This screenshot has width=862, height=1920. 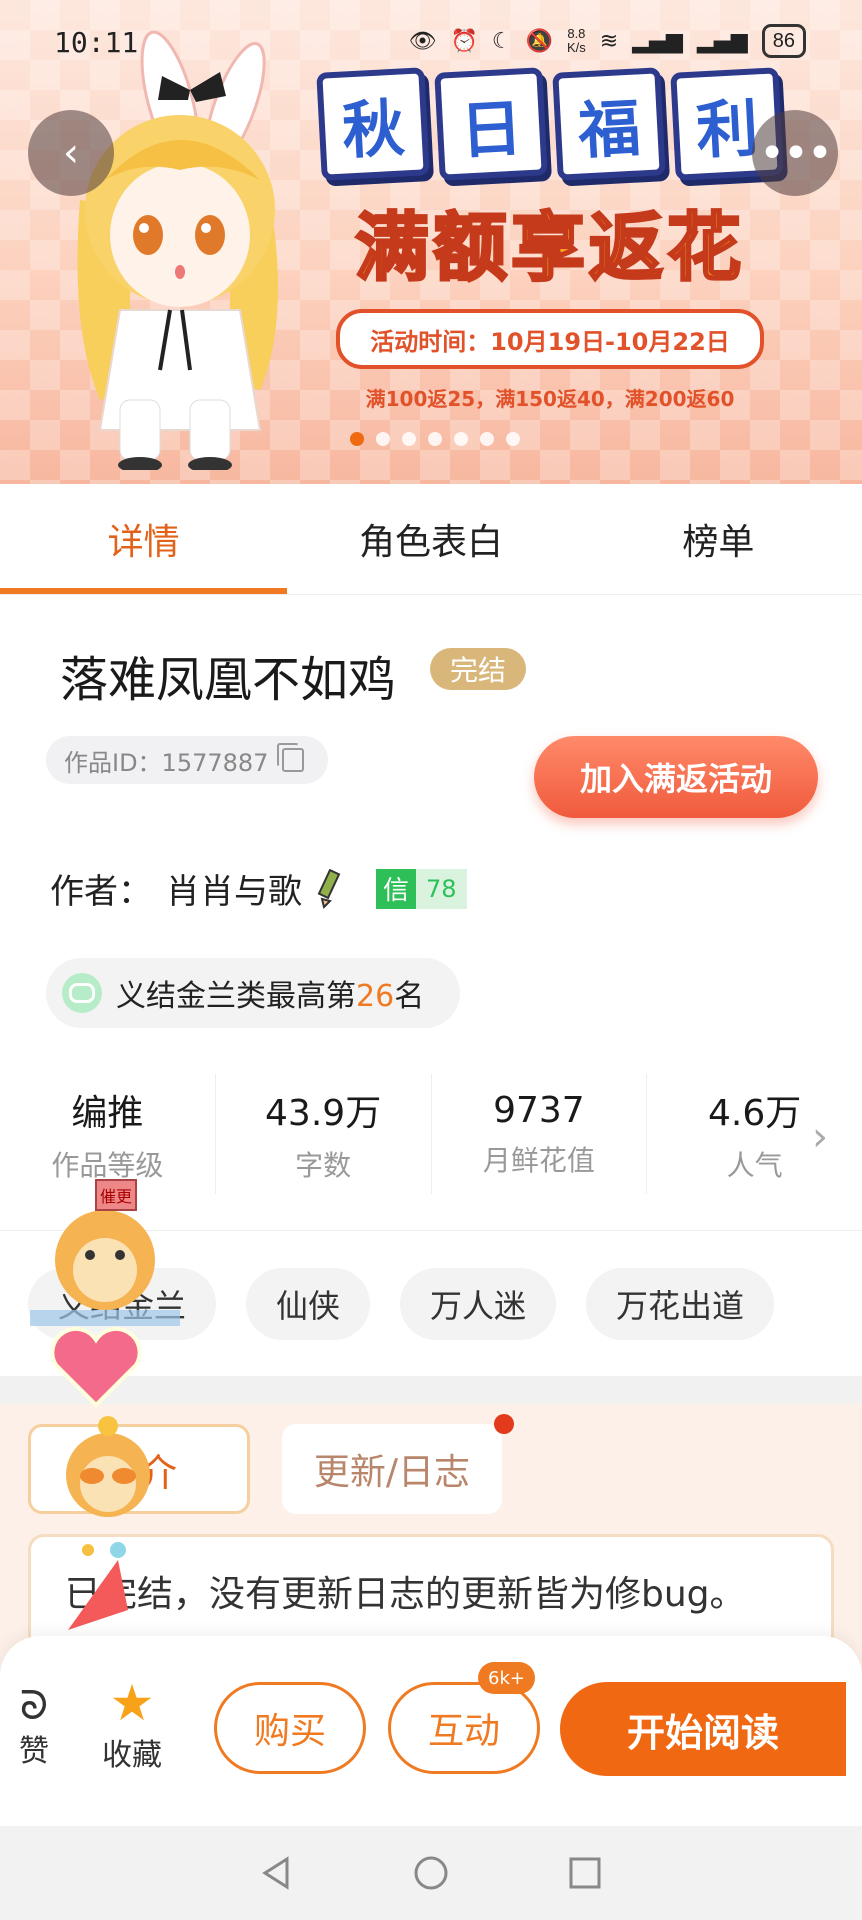 I want to click on author-name: 肖肖与歌, so click(x=234, y=888).